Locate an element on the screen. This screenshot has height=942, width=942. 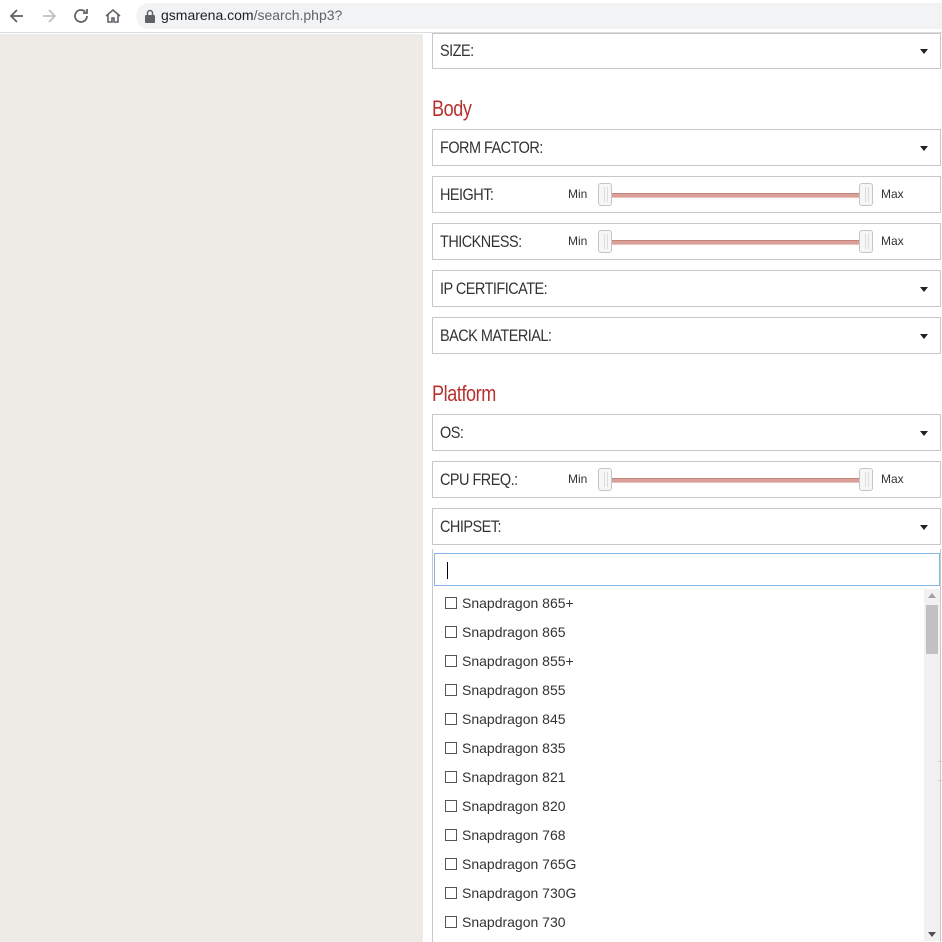
chipset-option-label: Snapdragon 820 is located at coordinates (514, 806).